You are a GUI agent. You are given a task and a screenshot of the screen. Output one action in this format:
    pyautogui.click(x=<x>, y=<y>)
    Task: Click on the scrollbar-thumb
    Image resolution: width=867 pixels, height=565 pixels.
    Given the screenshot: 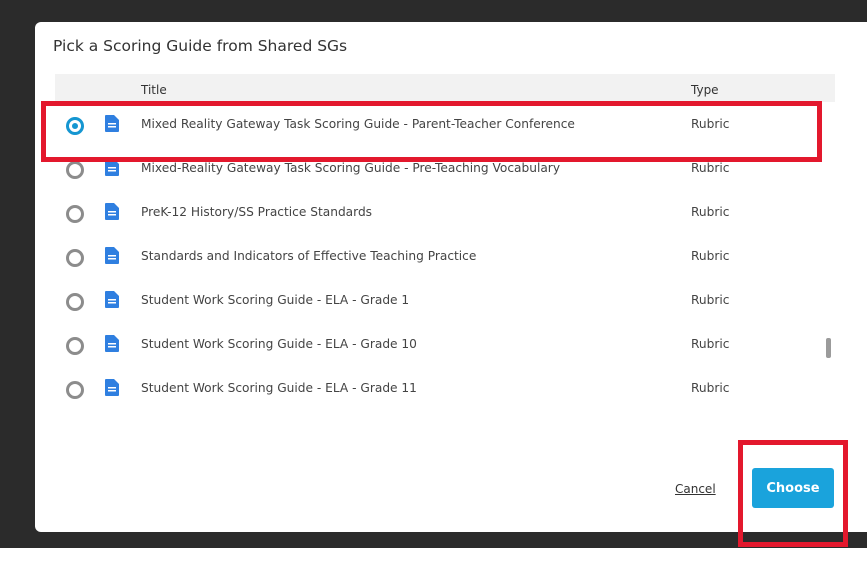 What is the action you would take?
    pyautogui.click(x=828, y=348)
    